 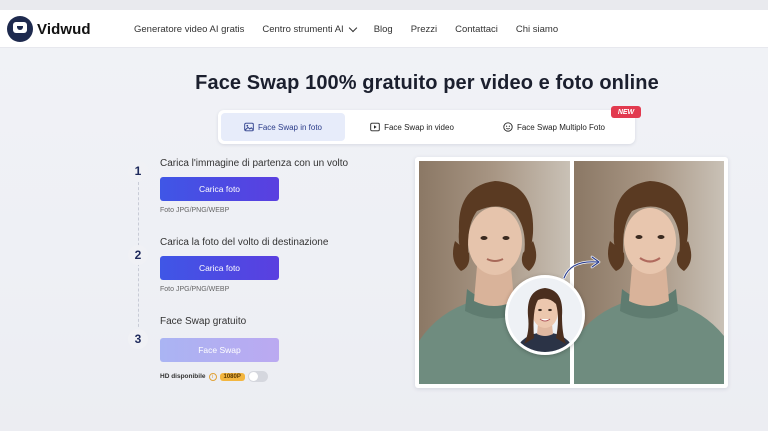 What do you see at coordinates (257, 376) in the screenshot?
I see `hd-toggle` at bounding box center [257, 376].